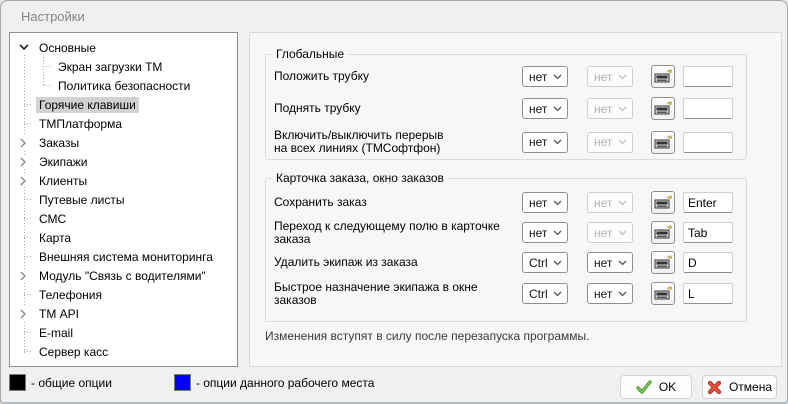  I want to click on tree-item-osnovnye: Основные, so click(123, 47).